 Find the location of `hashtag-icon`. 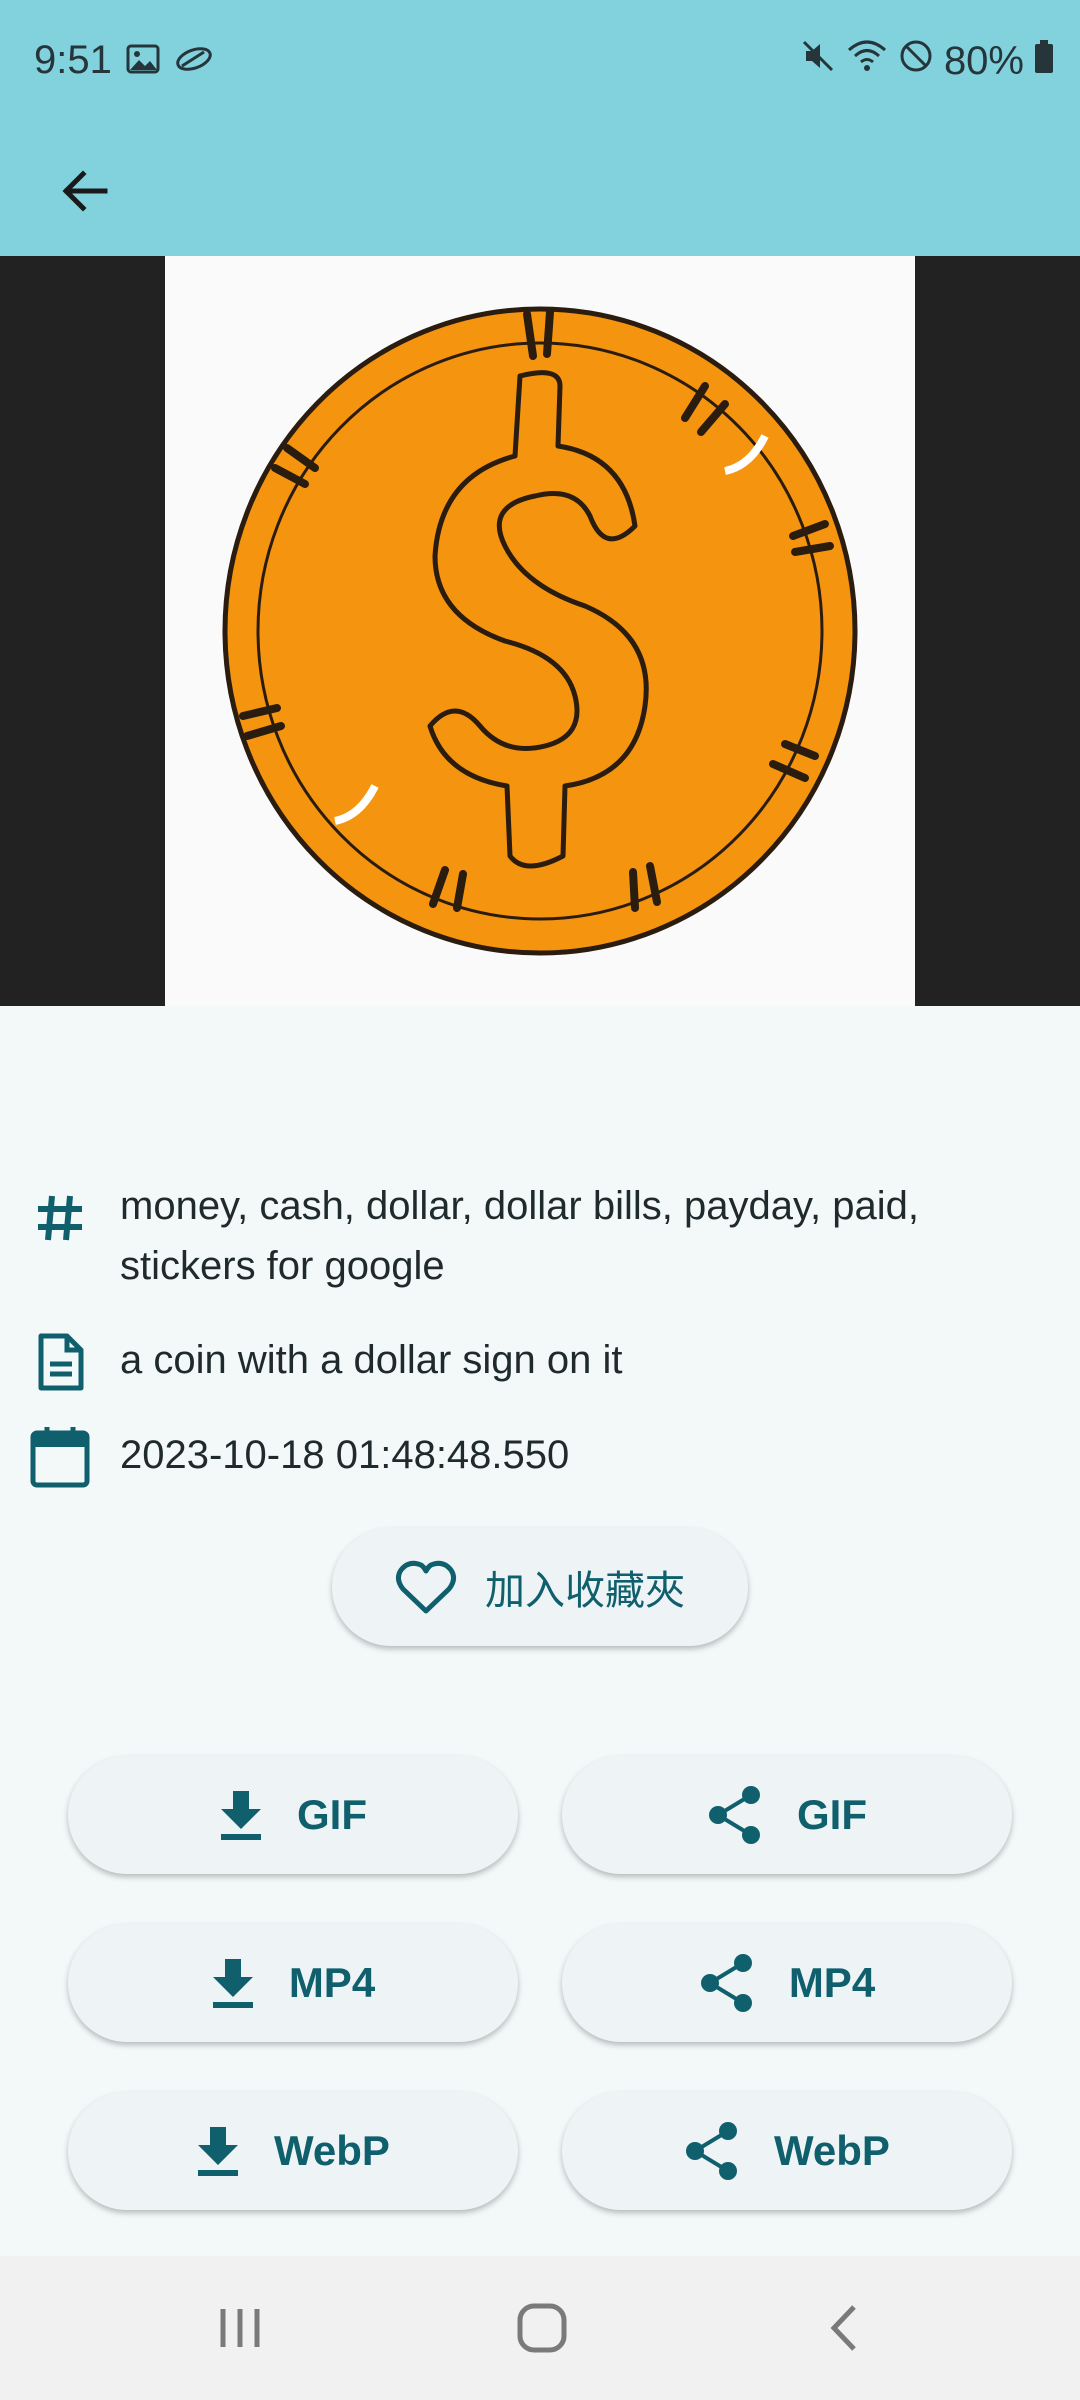

hashtag-icon is located at coordinates (60, 1218).